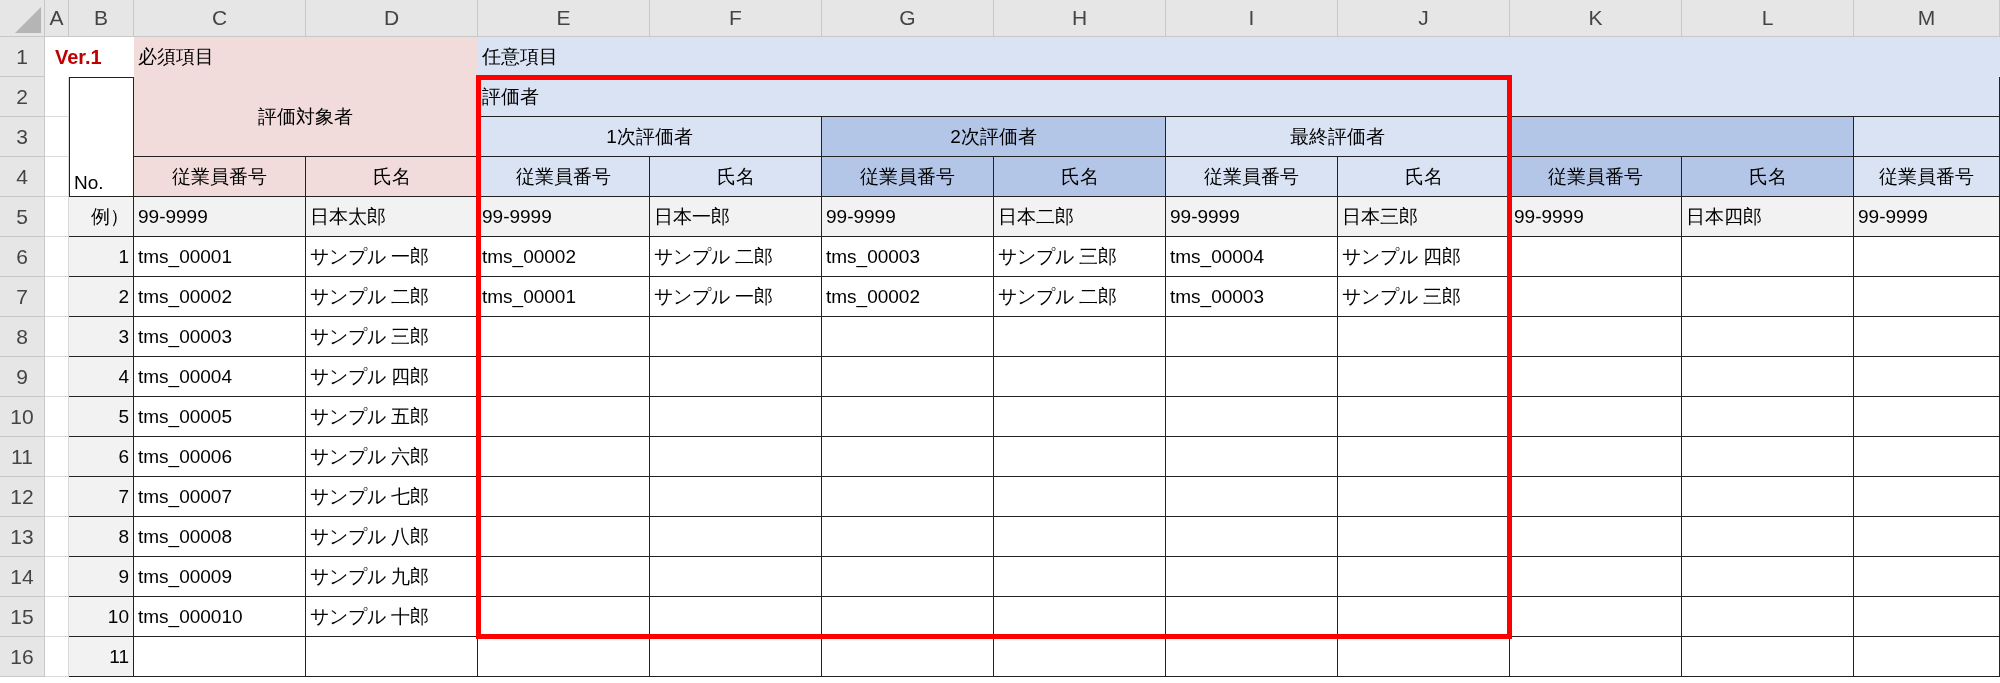 Image resolution: width=2000 pixels, height=683 pixels. I want to click on column-header: D, so click(392, 18).